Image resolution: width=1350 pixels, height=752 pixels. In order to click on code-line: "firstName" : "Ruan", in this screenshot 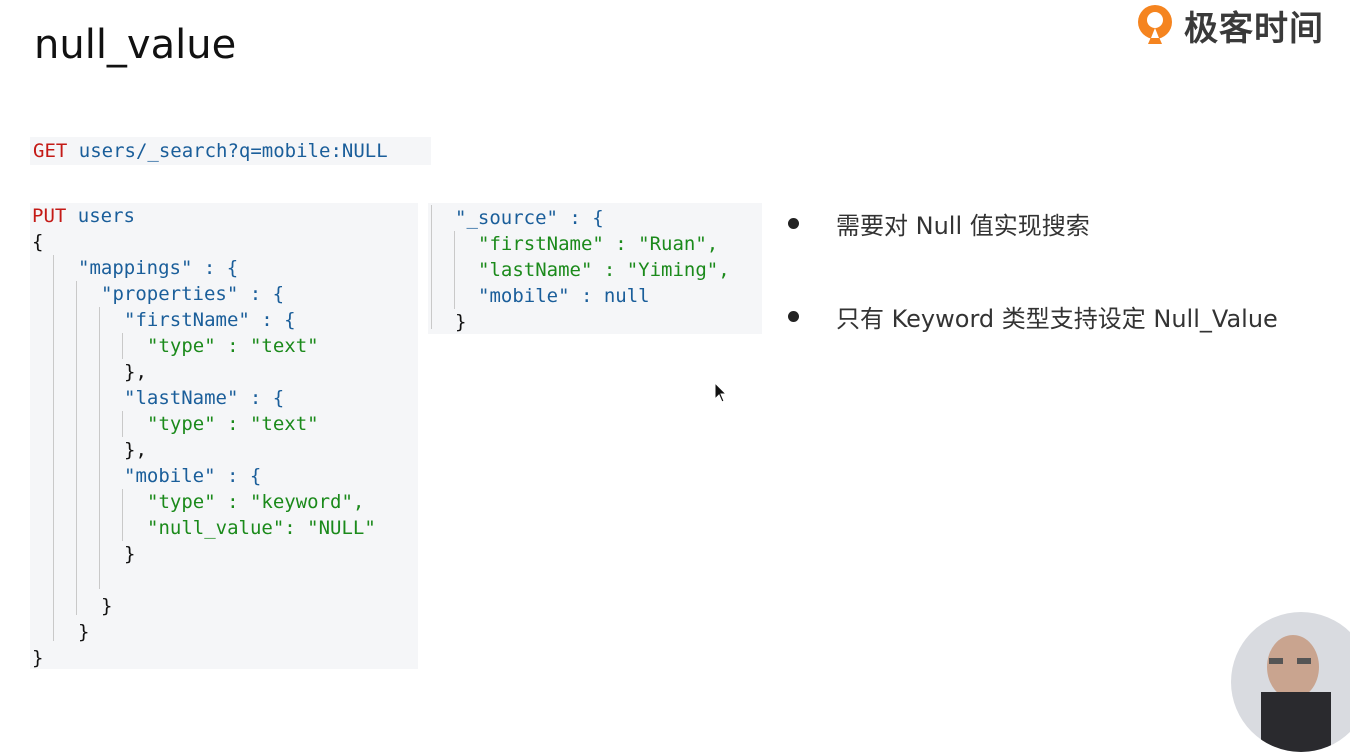, I will do `click(598, 244)`.